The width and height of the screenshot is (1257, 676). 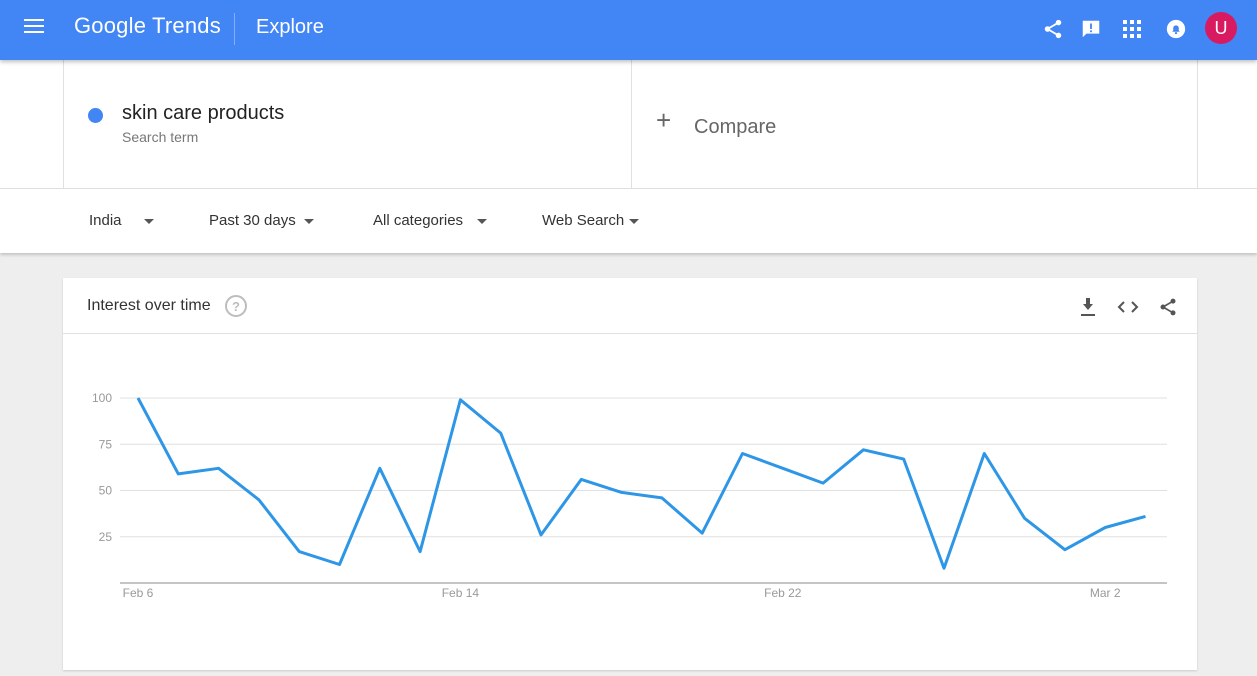 I want to click on search-type-dropdown: Web Search, so click(x=590, y=220).